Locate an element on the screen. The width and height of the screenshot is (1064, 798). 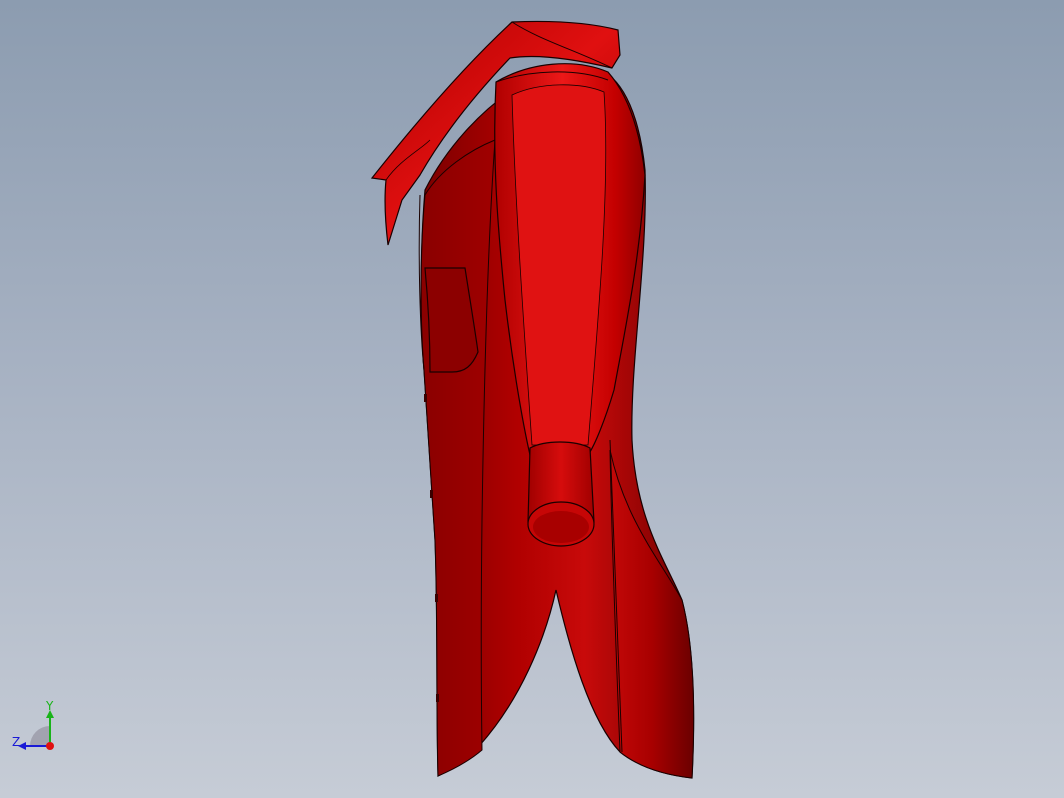
y-axis-label: Y is located at coordinates (49, 706).